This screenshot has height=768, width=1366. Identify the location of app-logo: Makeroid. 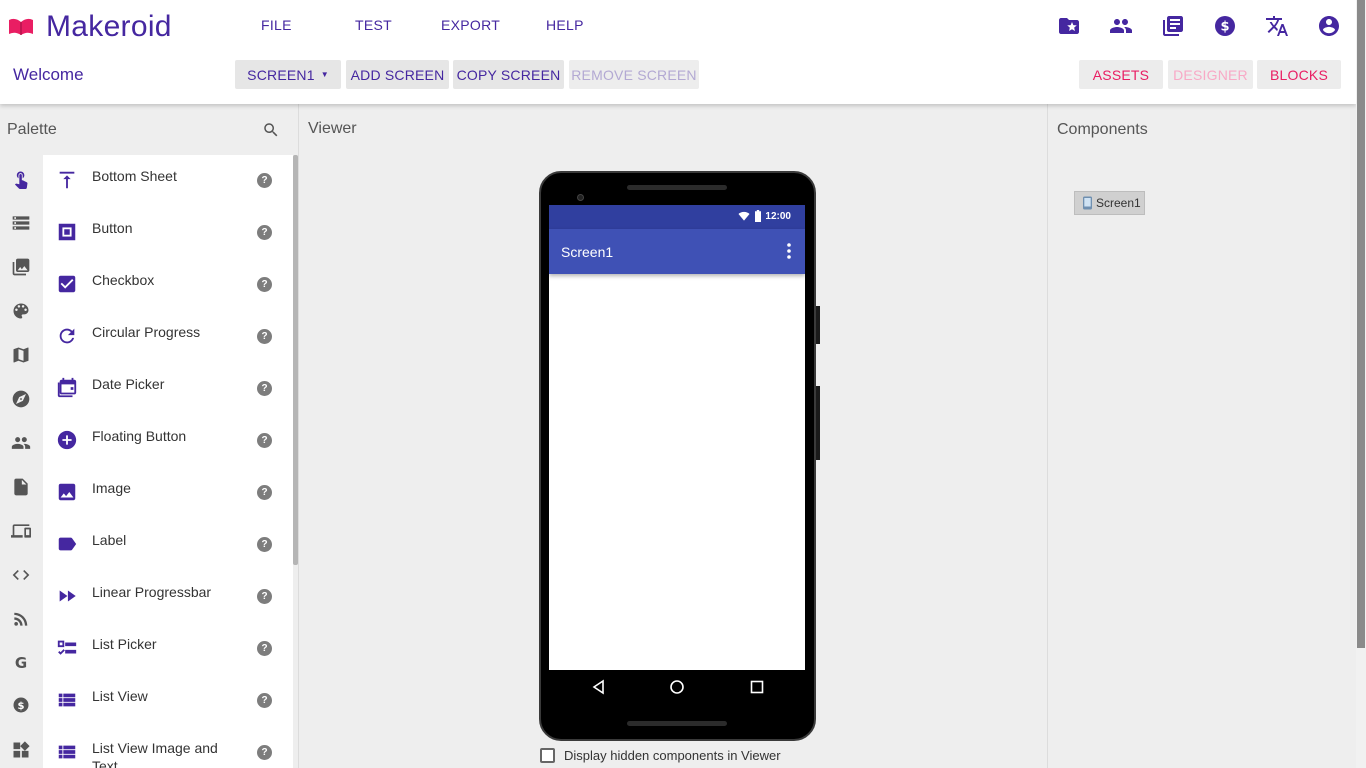
(90, 27).